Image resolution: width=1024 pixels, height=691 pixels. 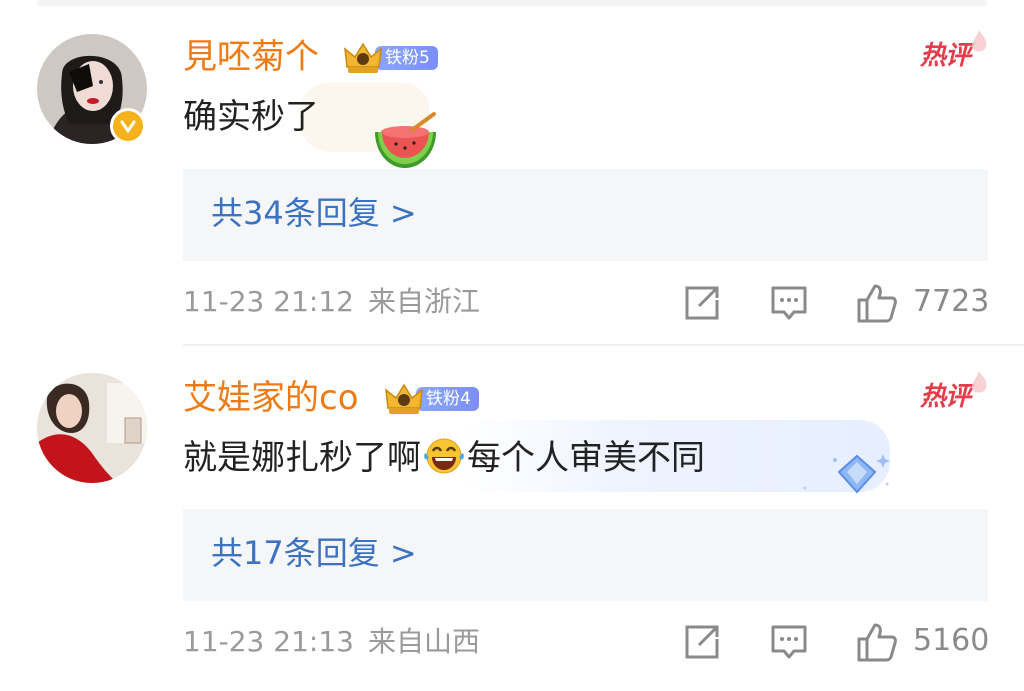 What do you see at coordinates (846, 474) in the screenshot?
I see `diamond-sticker-icon` at bounding box center [846, 474].